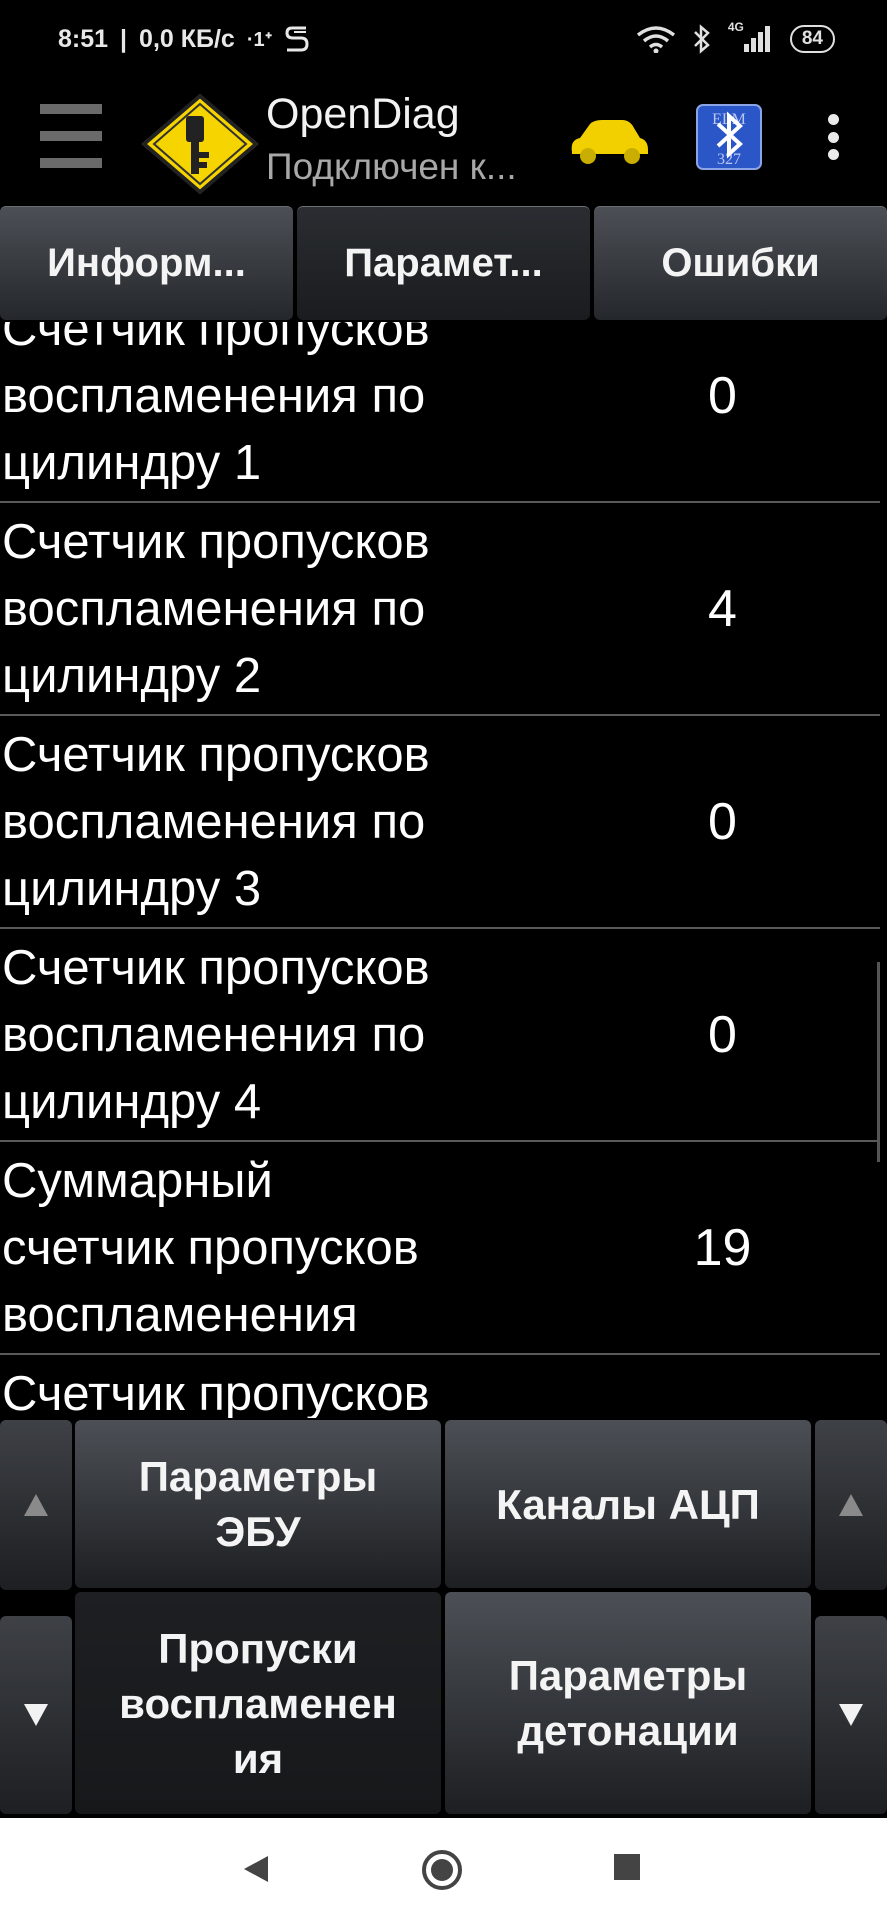  I want to click on bluetooth-elm-icon: ELM 327, so click(729, 137).